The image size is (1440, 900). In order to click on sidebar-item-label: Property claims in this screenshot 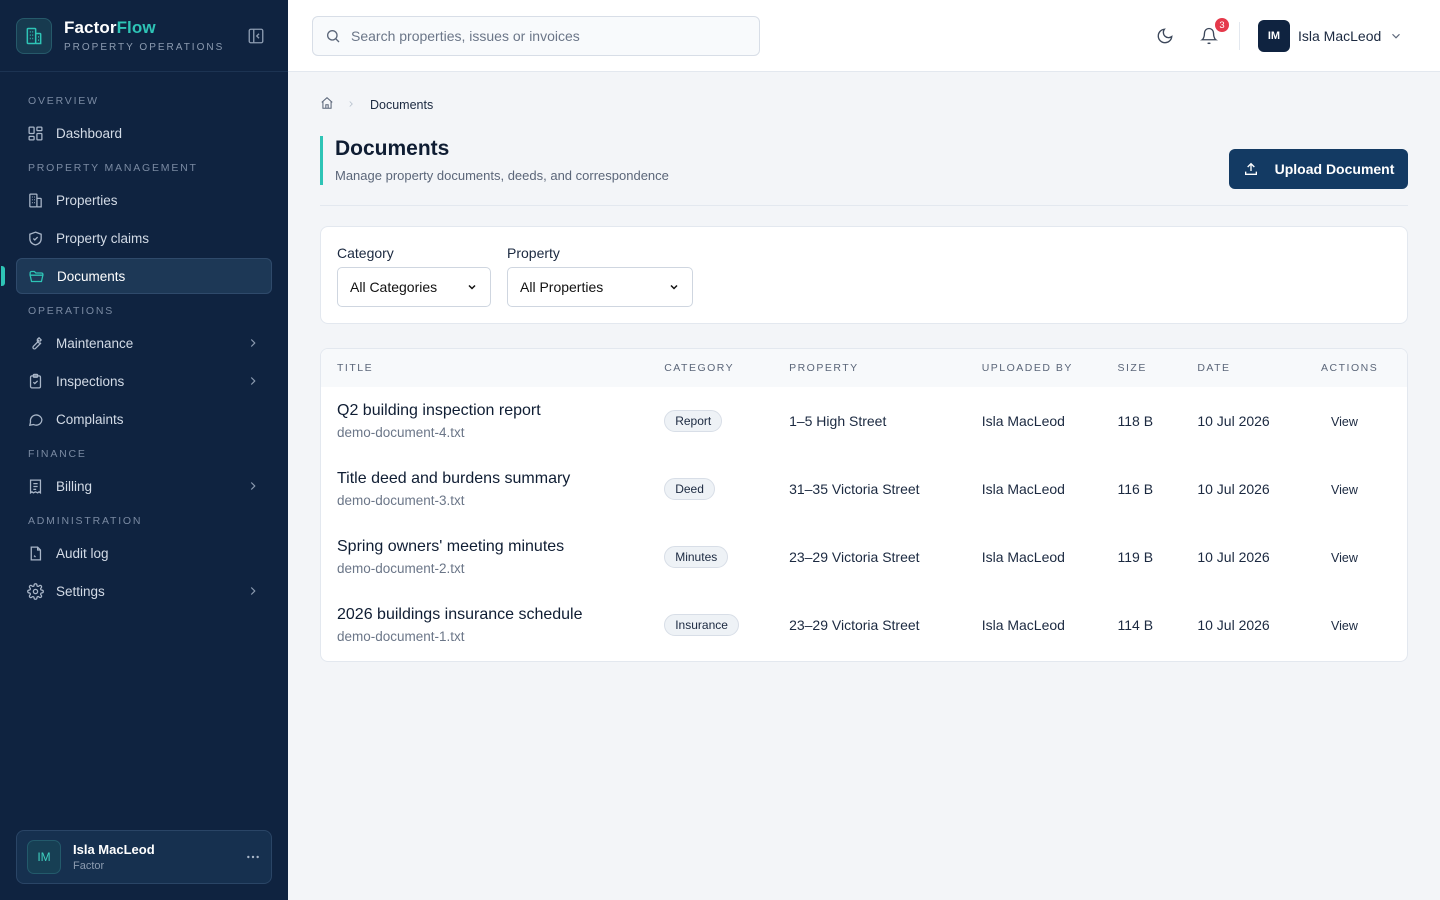, I will do `click(103, 238)`.